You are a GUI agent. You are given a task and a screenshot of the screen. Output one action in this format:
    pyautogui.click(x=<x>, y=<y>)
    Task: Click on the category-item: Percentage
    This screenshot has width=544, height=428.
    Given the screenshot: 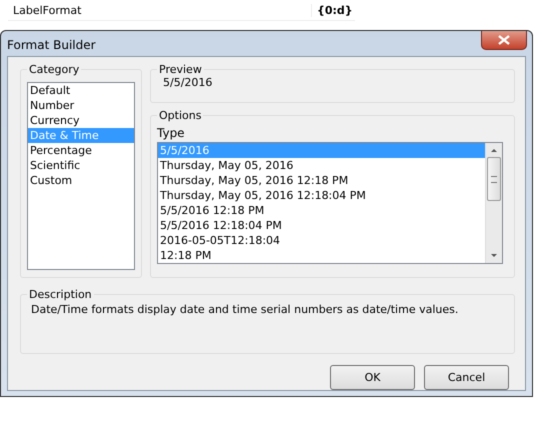 What is the action you would take?
    pyautogui.click(x=81, y=150)
    